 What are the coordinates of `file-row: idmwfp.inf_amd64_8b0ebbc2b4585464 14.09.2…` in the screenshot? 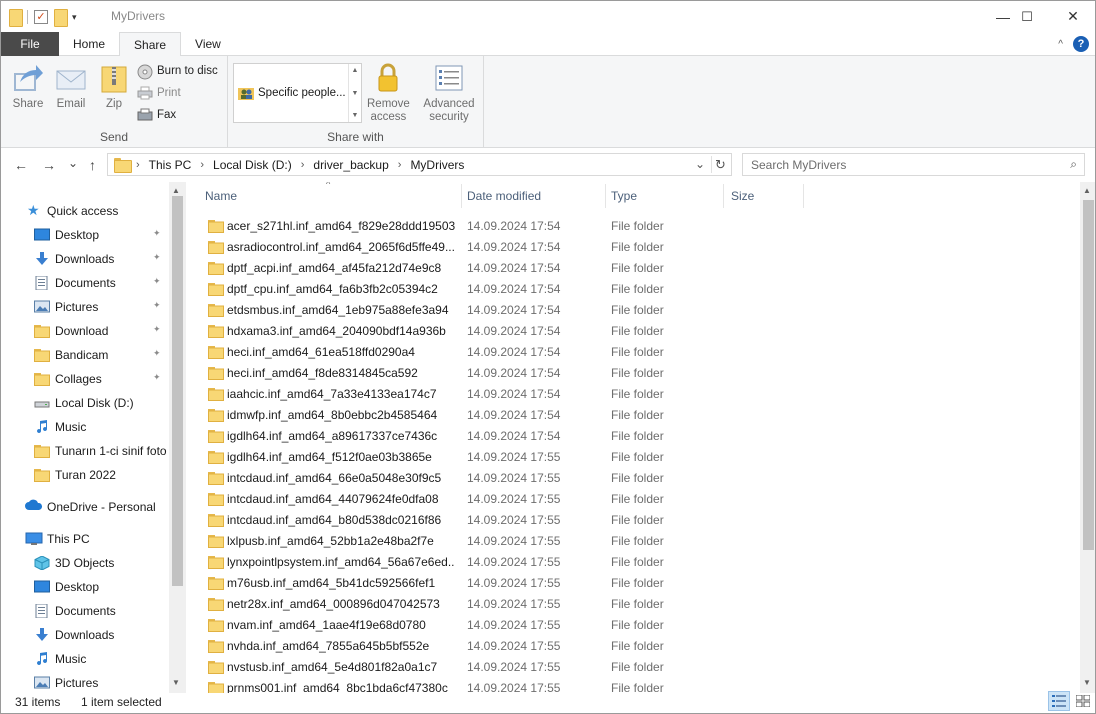 It's located at (633, 414).